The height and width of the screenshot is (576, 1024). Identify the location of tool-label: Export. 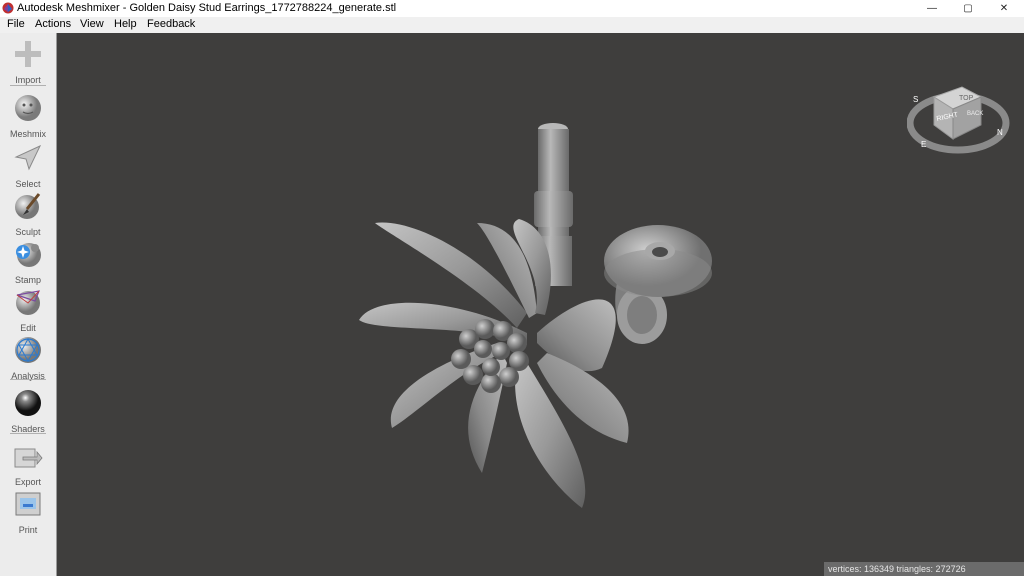
(27, 482).